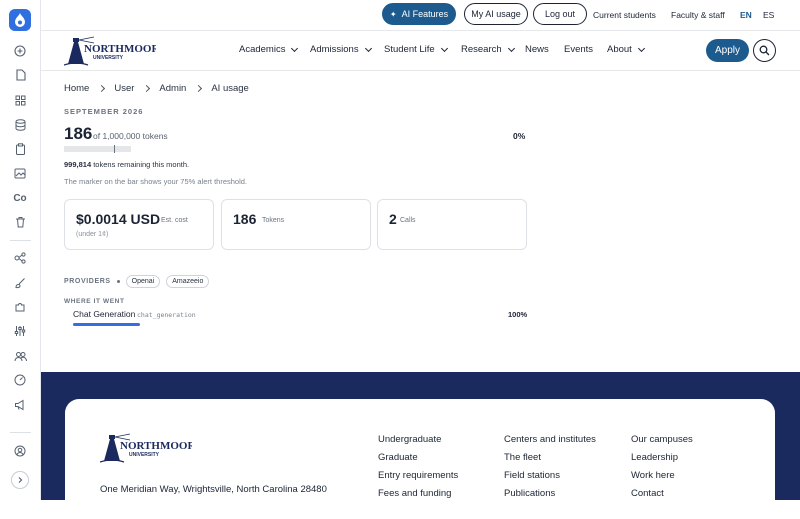 This screenshot has height=519, width=800. What do you see at coordinates (20, 222) in the screenshot?
I see `trash-icon` at bounding box center [20, 222].